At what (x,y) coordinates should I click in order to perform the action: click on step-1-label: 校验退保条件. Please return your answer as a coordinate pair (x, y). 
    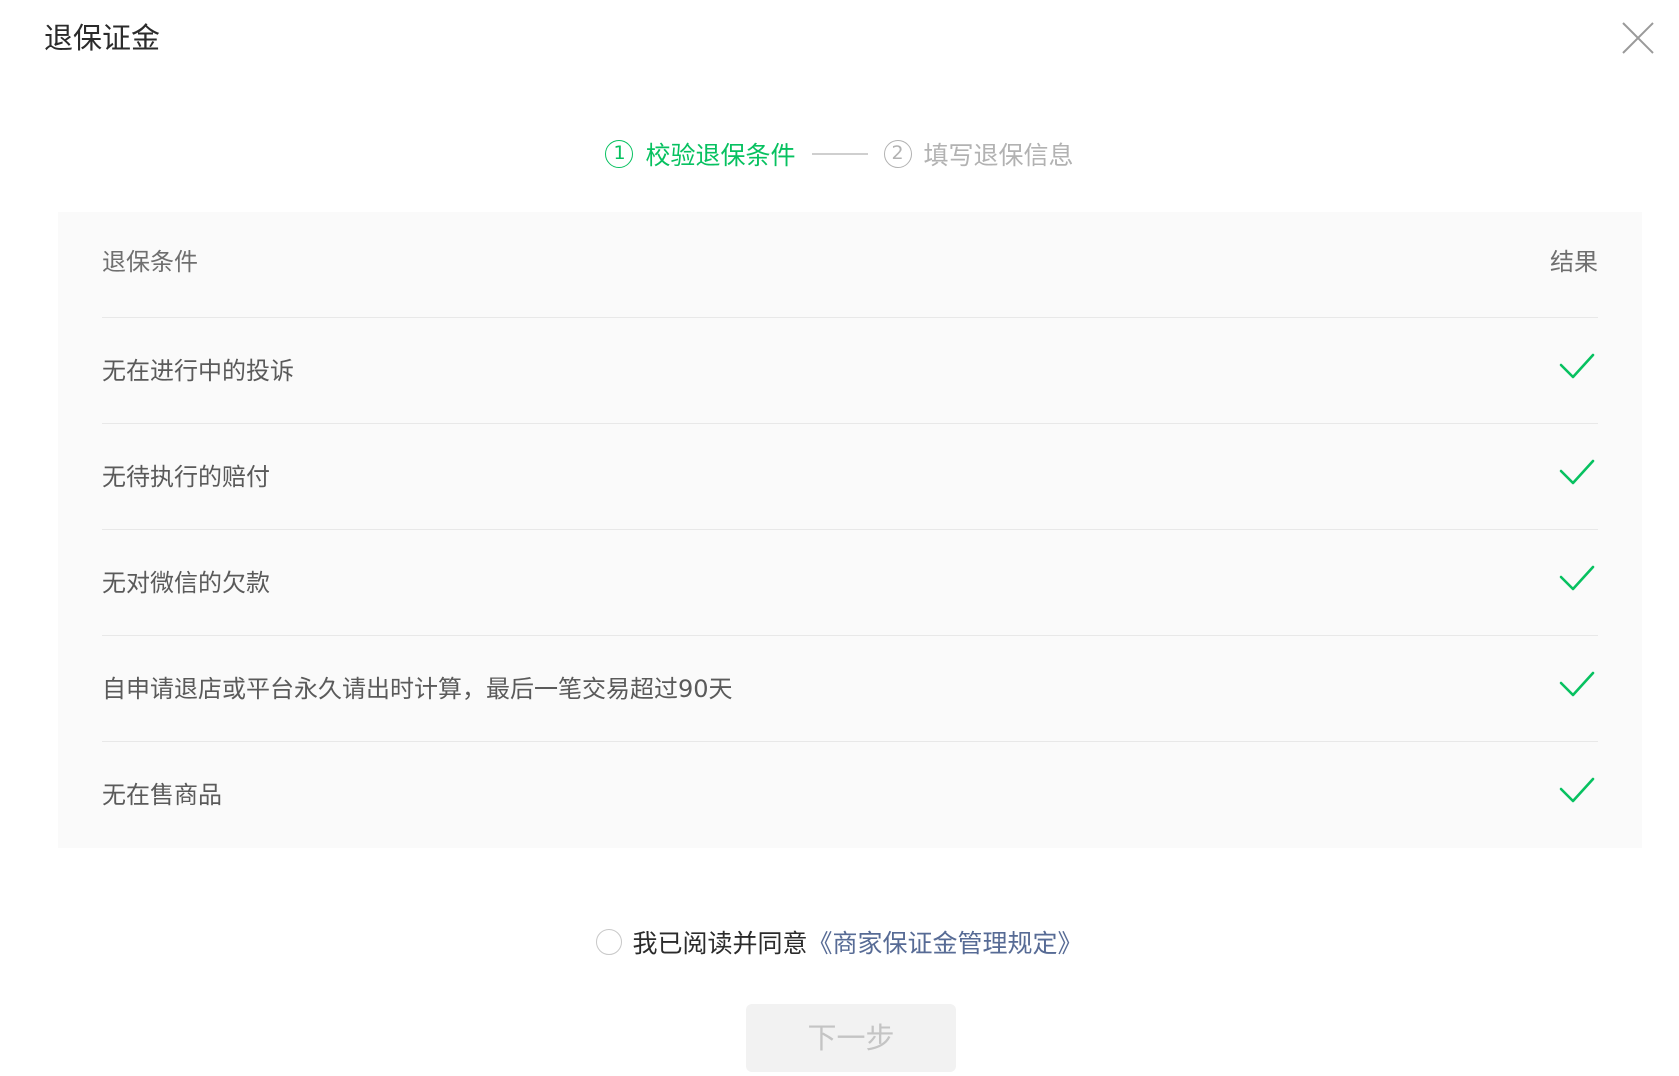
    Looking at the image, I should click on (720, 155).